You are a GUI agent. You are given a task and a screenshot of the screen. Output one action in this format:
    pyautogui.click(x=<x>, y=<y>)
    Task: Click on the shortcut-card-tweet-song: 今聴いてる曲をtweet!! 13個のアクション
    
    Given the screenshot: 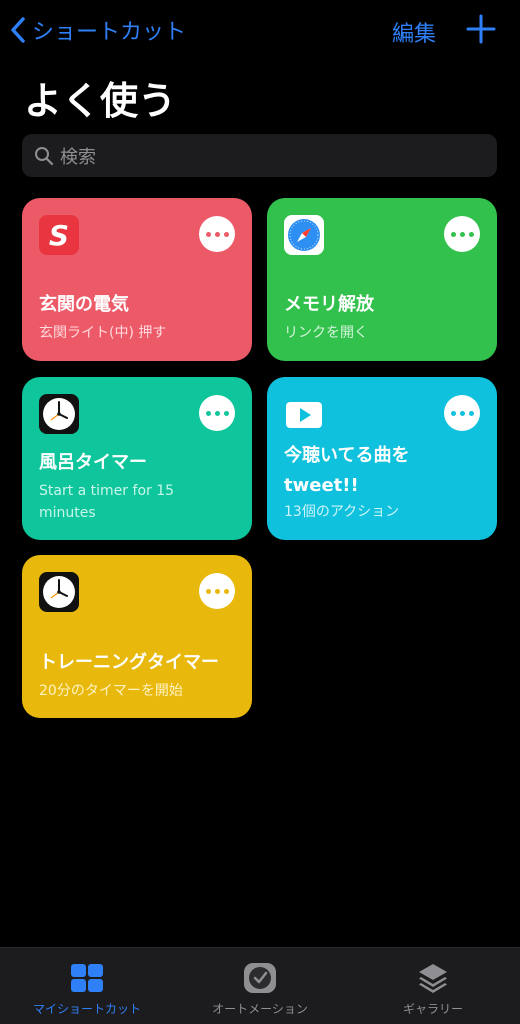 What is the action you would take?
    pyautogui.click(x=382, y=458)
    